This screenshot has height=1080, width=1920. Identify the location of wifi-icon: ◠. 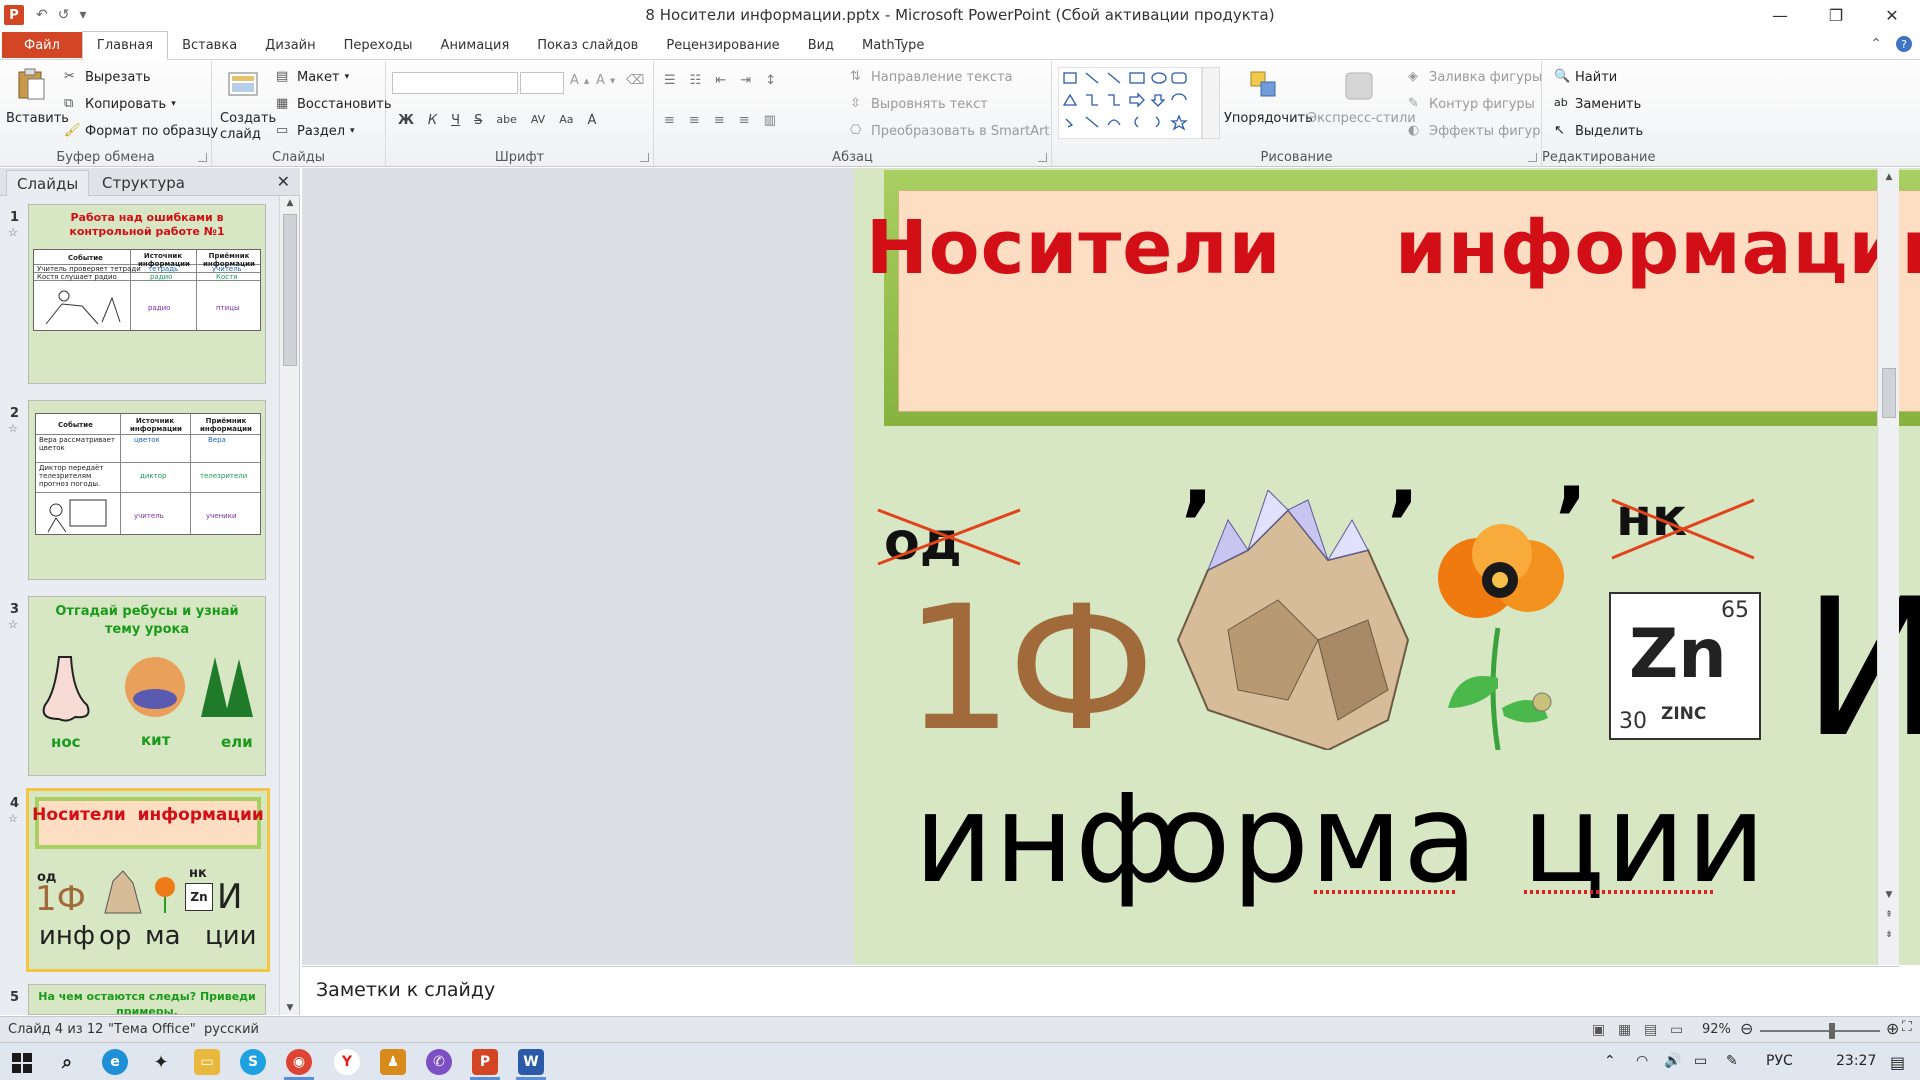
(1642, 1061).